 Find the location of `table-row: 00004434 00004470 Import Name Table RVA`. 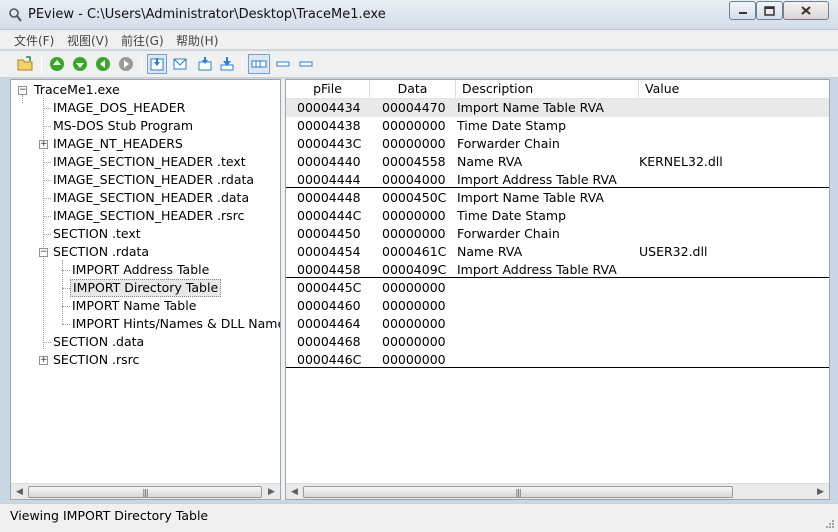

table-row: 00004434 00004470 Import Name Table RVA is located at coordinates (557, 108).